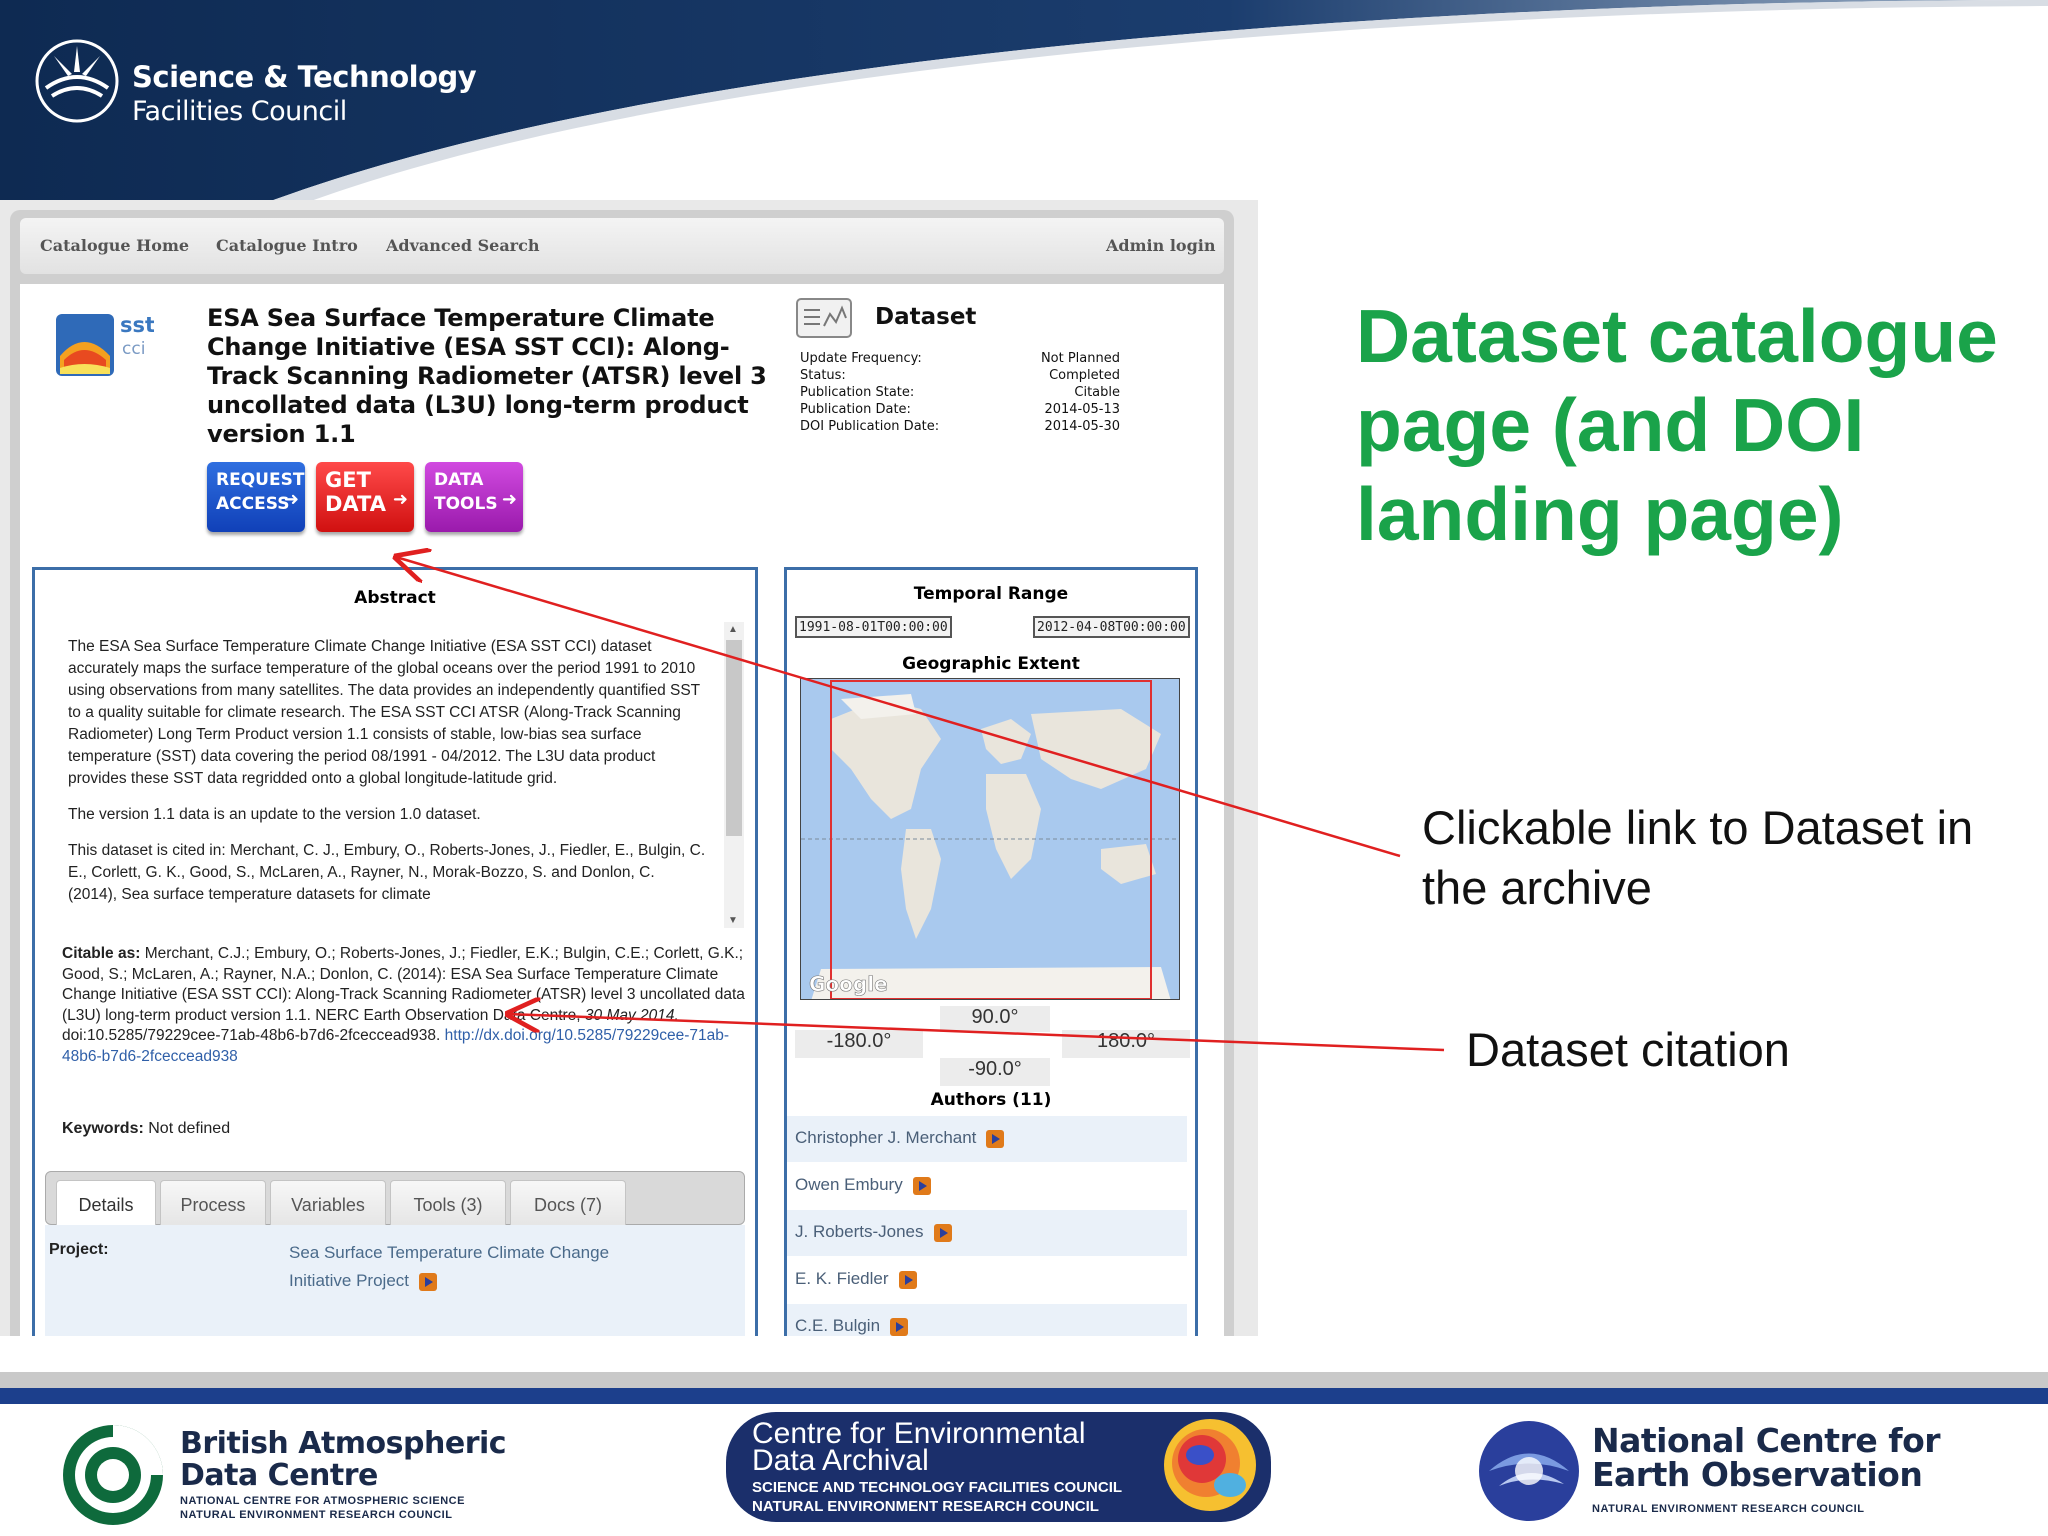  I want to click on abstract-scrollbar: ▲ ▼, so click(734, 775).